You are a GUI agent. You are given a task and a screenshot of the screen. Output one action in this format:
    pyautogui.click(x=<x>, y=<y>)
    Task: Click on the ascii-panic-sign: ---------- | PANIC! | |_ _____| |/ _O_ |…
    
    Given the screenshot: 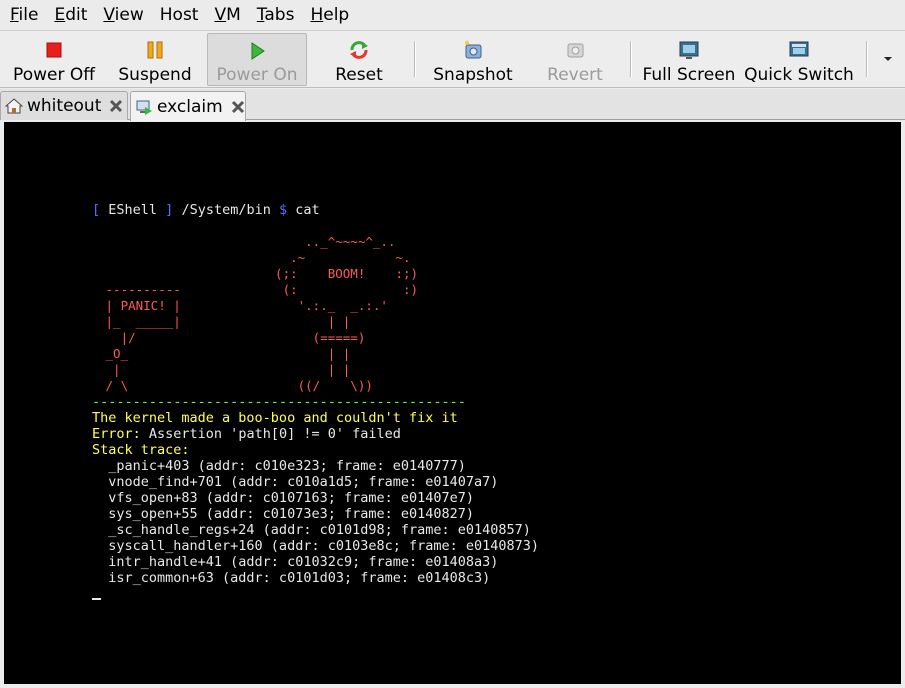 What is the action you would take?
    pyautogui.click(x=143, y=337)
    